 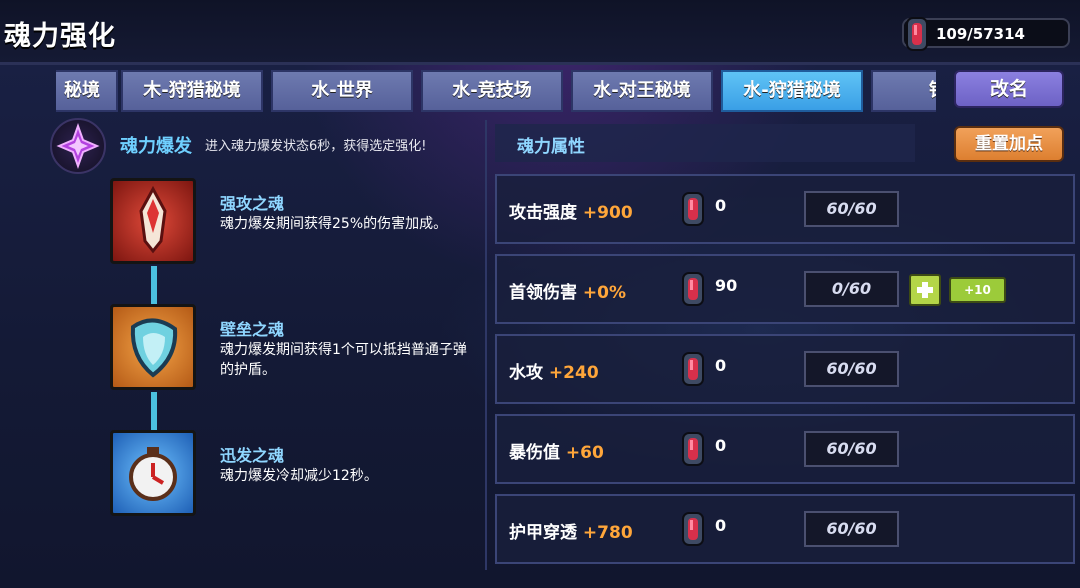 What do you see at coordinates (785, 449) in the screenshot?
I see `attribute-row-crit-damage: 暴伤值 +60 0 60/60` at bounding box center [785, 449].